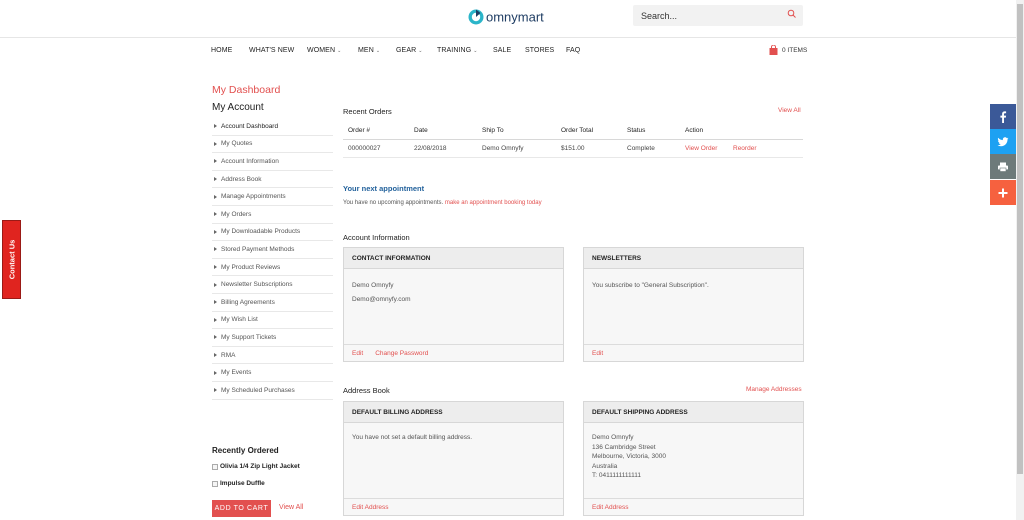 This screenshot has height=520, width=1024. Describe the element at coordinates (272, 180) in the screenshot. I see `sidebar-item-address-book: Address Book` at that location.